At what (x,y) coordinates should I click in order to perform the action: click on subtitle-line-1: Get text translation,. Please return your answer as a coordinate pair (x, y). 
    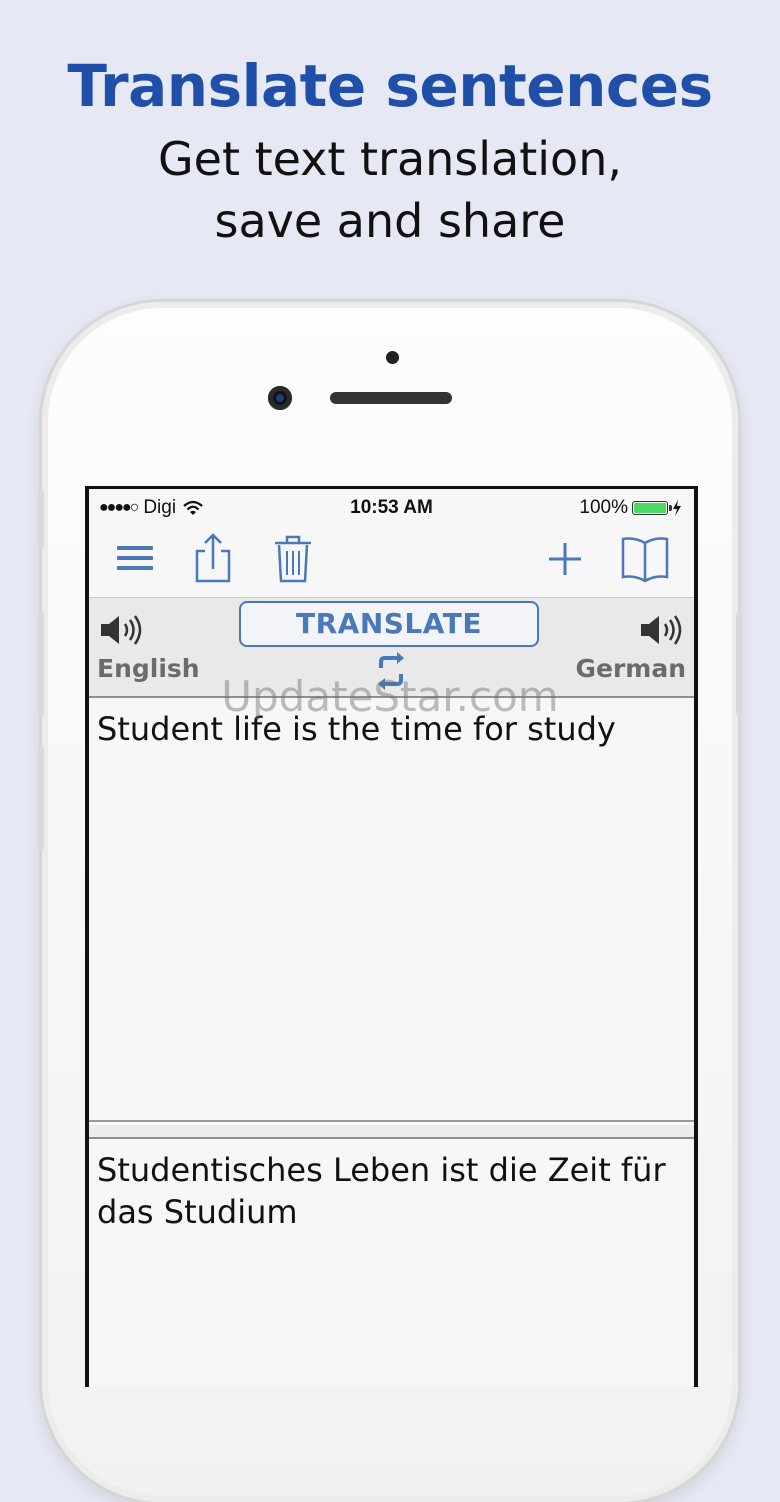
    Looking at the image, I should click on (390, 159).